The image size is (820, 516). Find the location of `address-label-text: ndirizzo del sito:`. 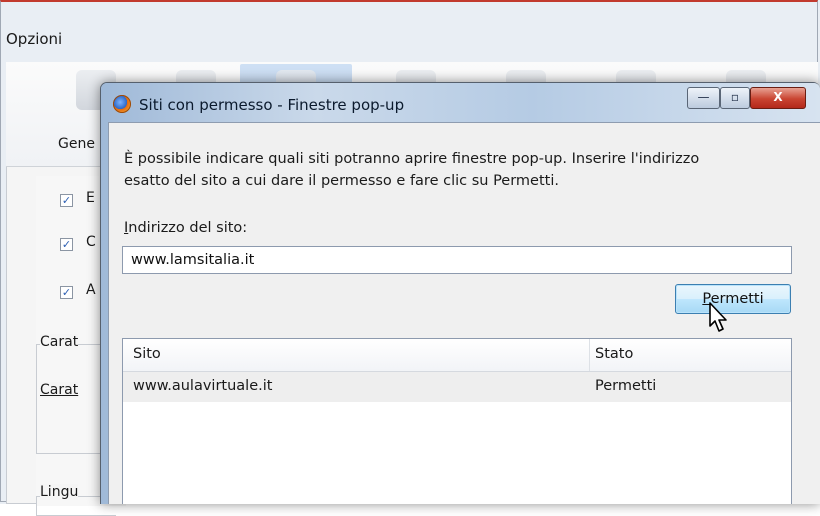

address-label-text: ndirizzo del sito: is located at coordinates (188, 228).